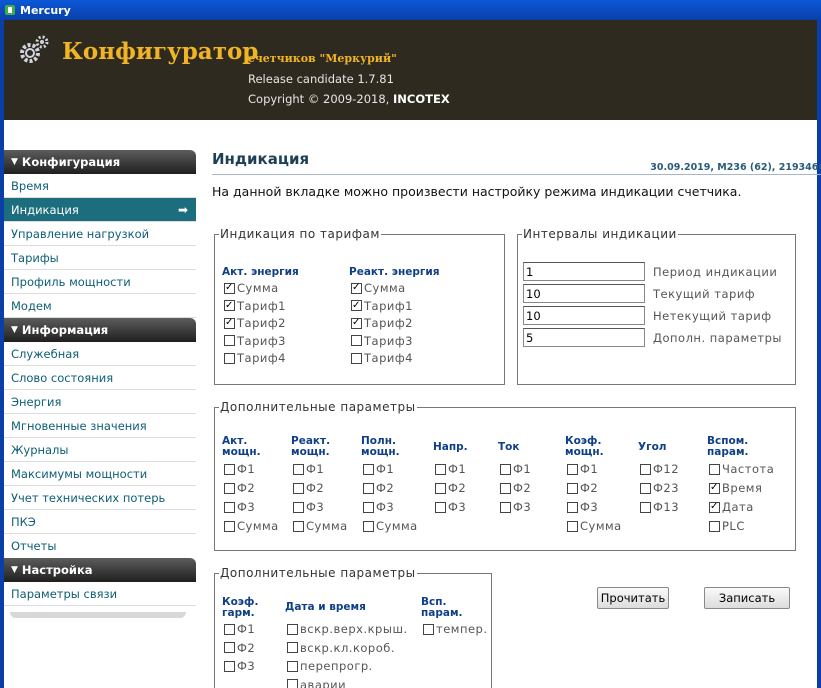 This screenshot has height=688, width=821. What do you see at coordinates (251, 526) in the screenshot?
I see `extra1-checkbox-0-3: Сумма` at bounding box center [251, 526].